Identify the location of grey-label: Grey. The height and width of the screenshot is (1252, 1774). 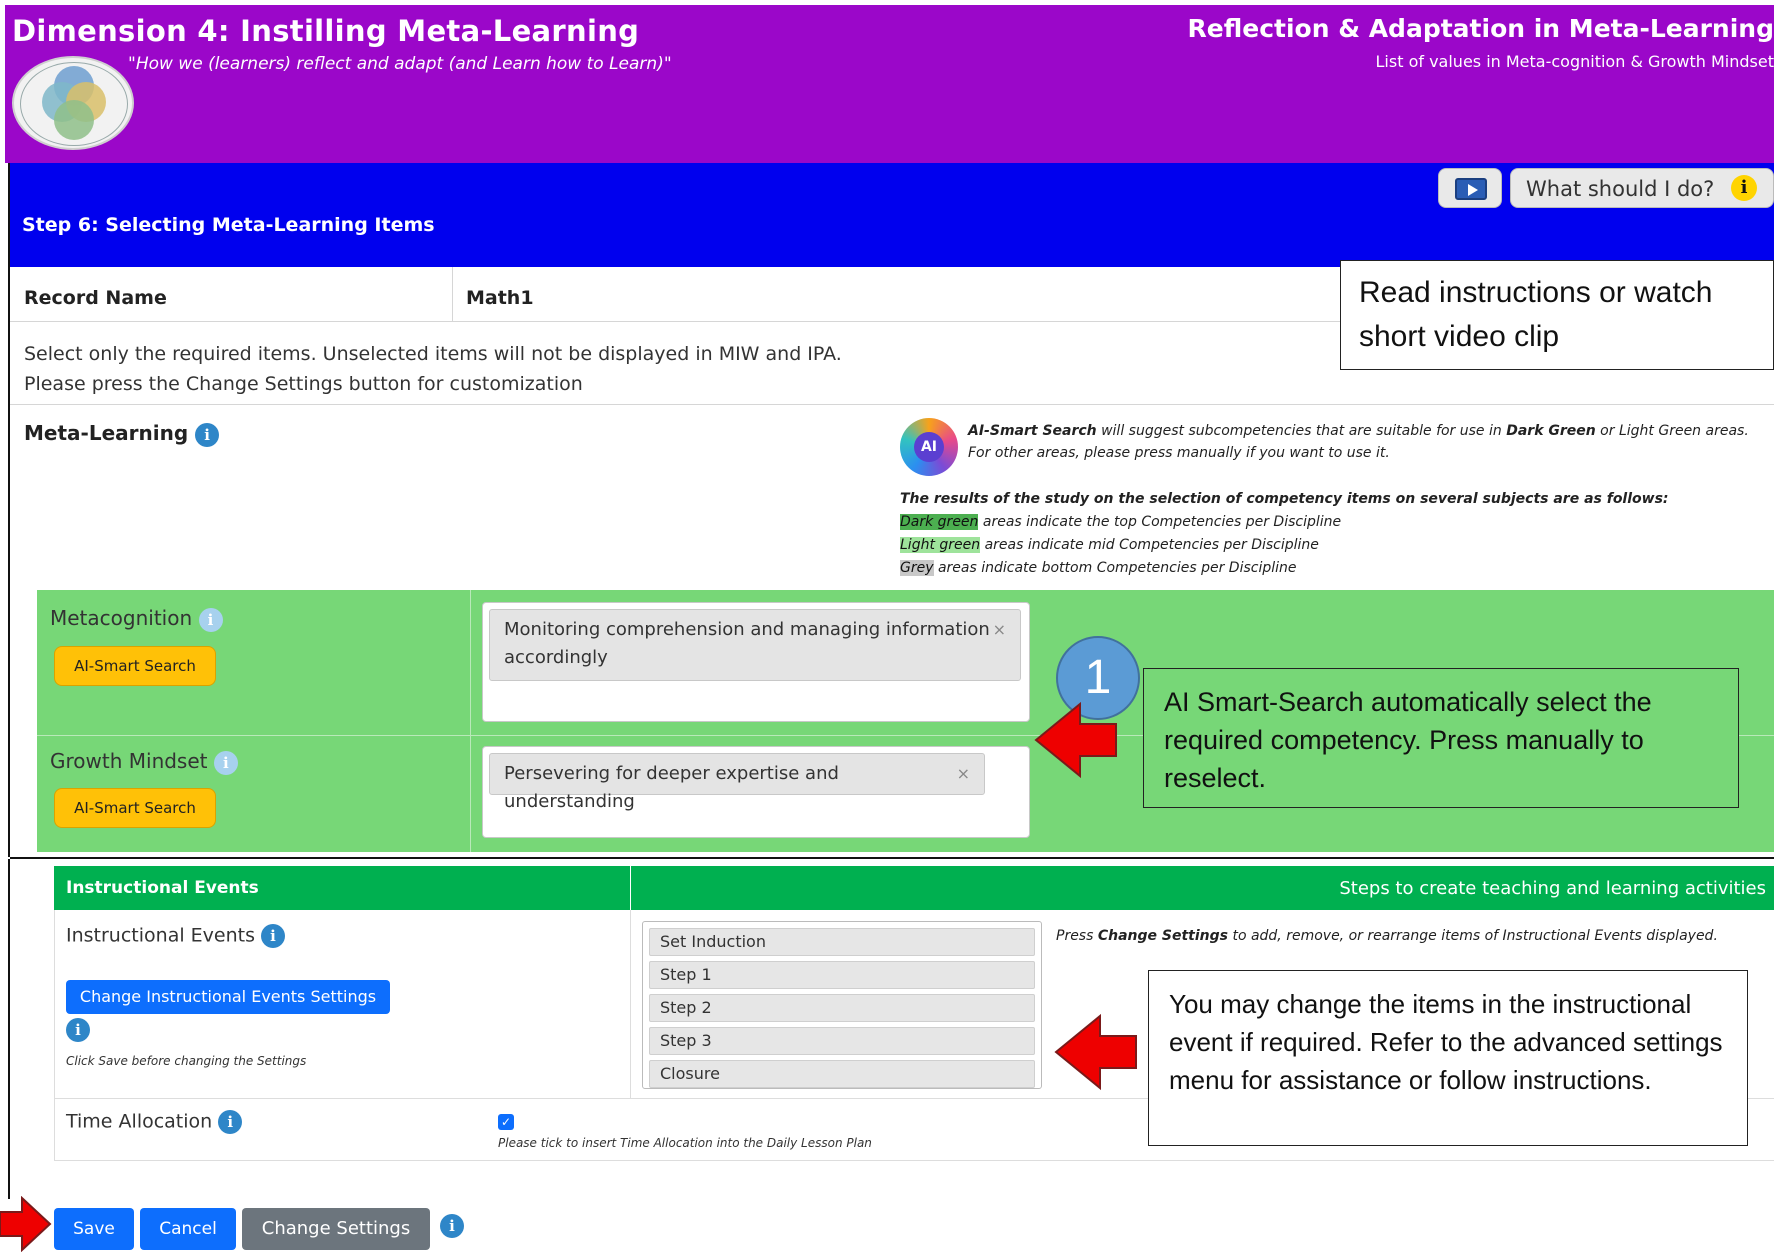
(917, 568).